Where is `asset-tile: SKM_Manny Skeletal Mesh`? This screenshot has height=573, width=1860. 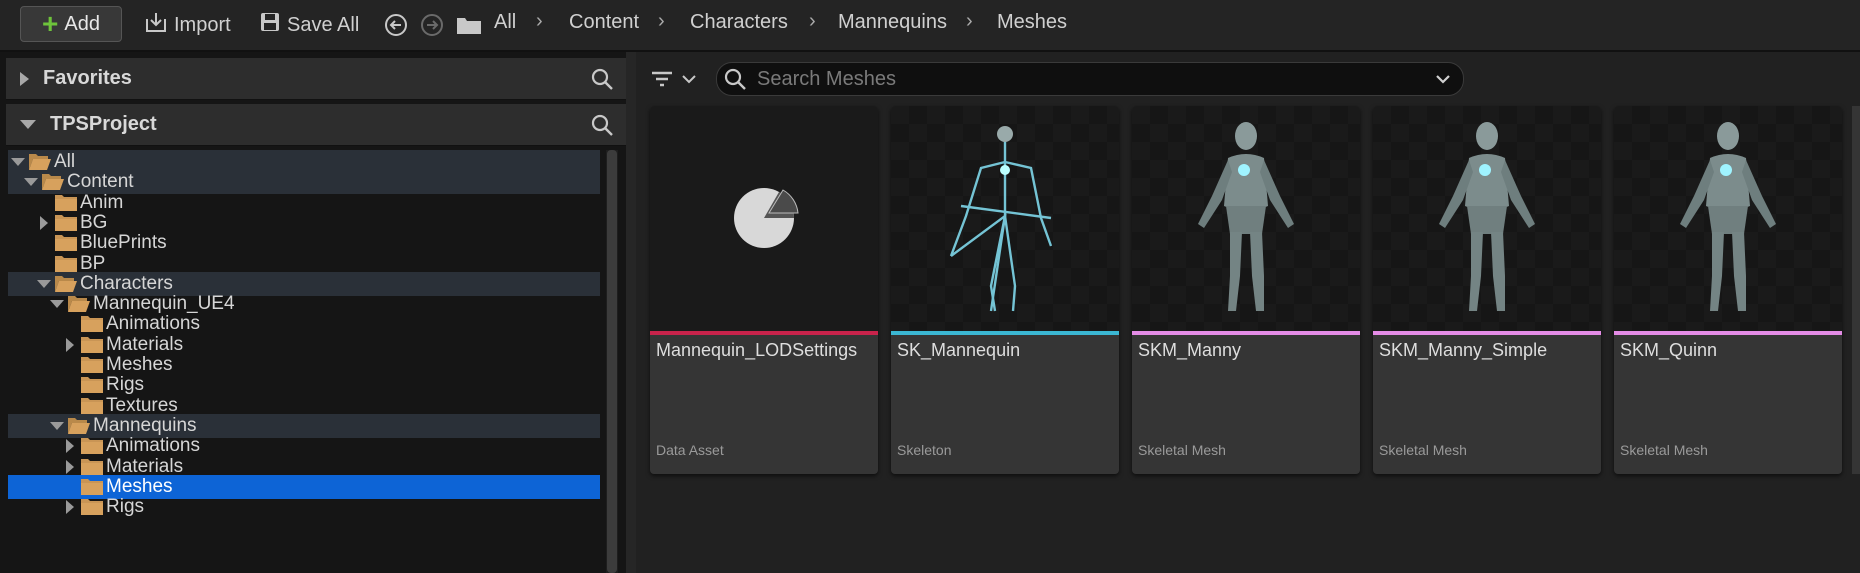
asset-tile: SKM_Manny Skeletal Mesh is located at coordinates (1246, 290).